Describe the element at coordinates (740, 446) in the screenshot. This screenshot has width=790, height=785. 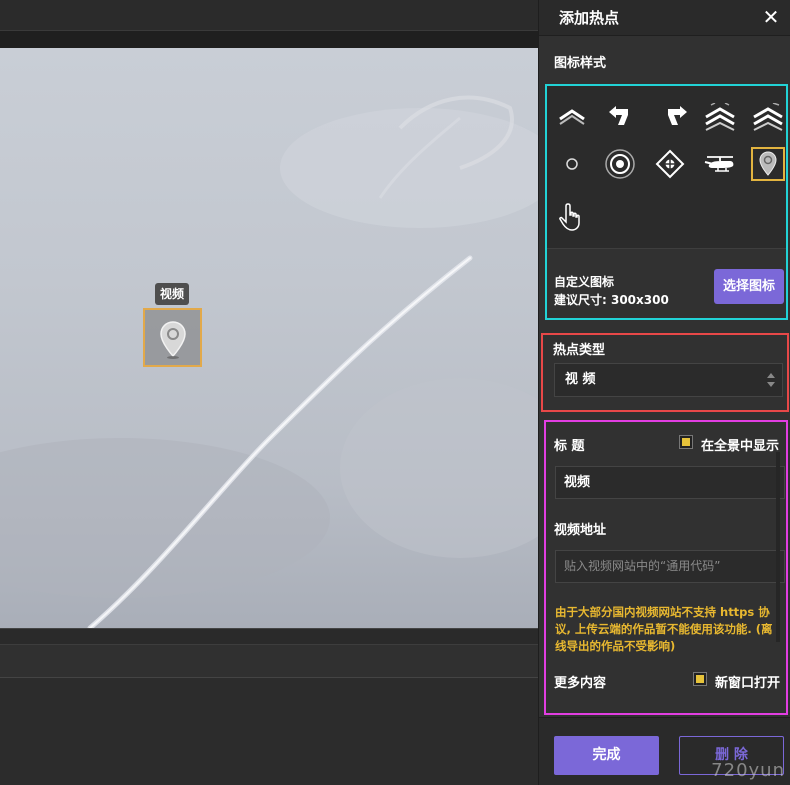
I see `show-in-panorama-label: 在全景中显示` at that location.